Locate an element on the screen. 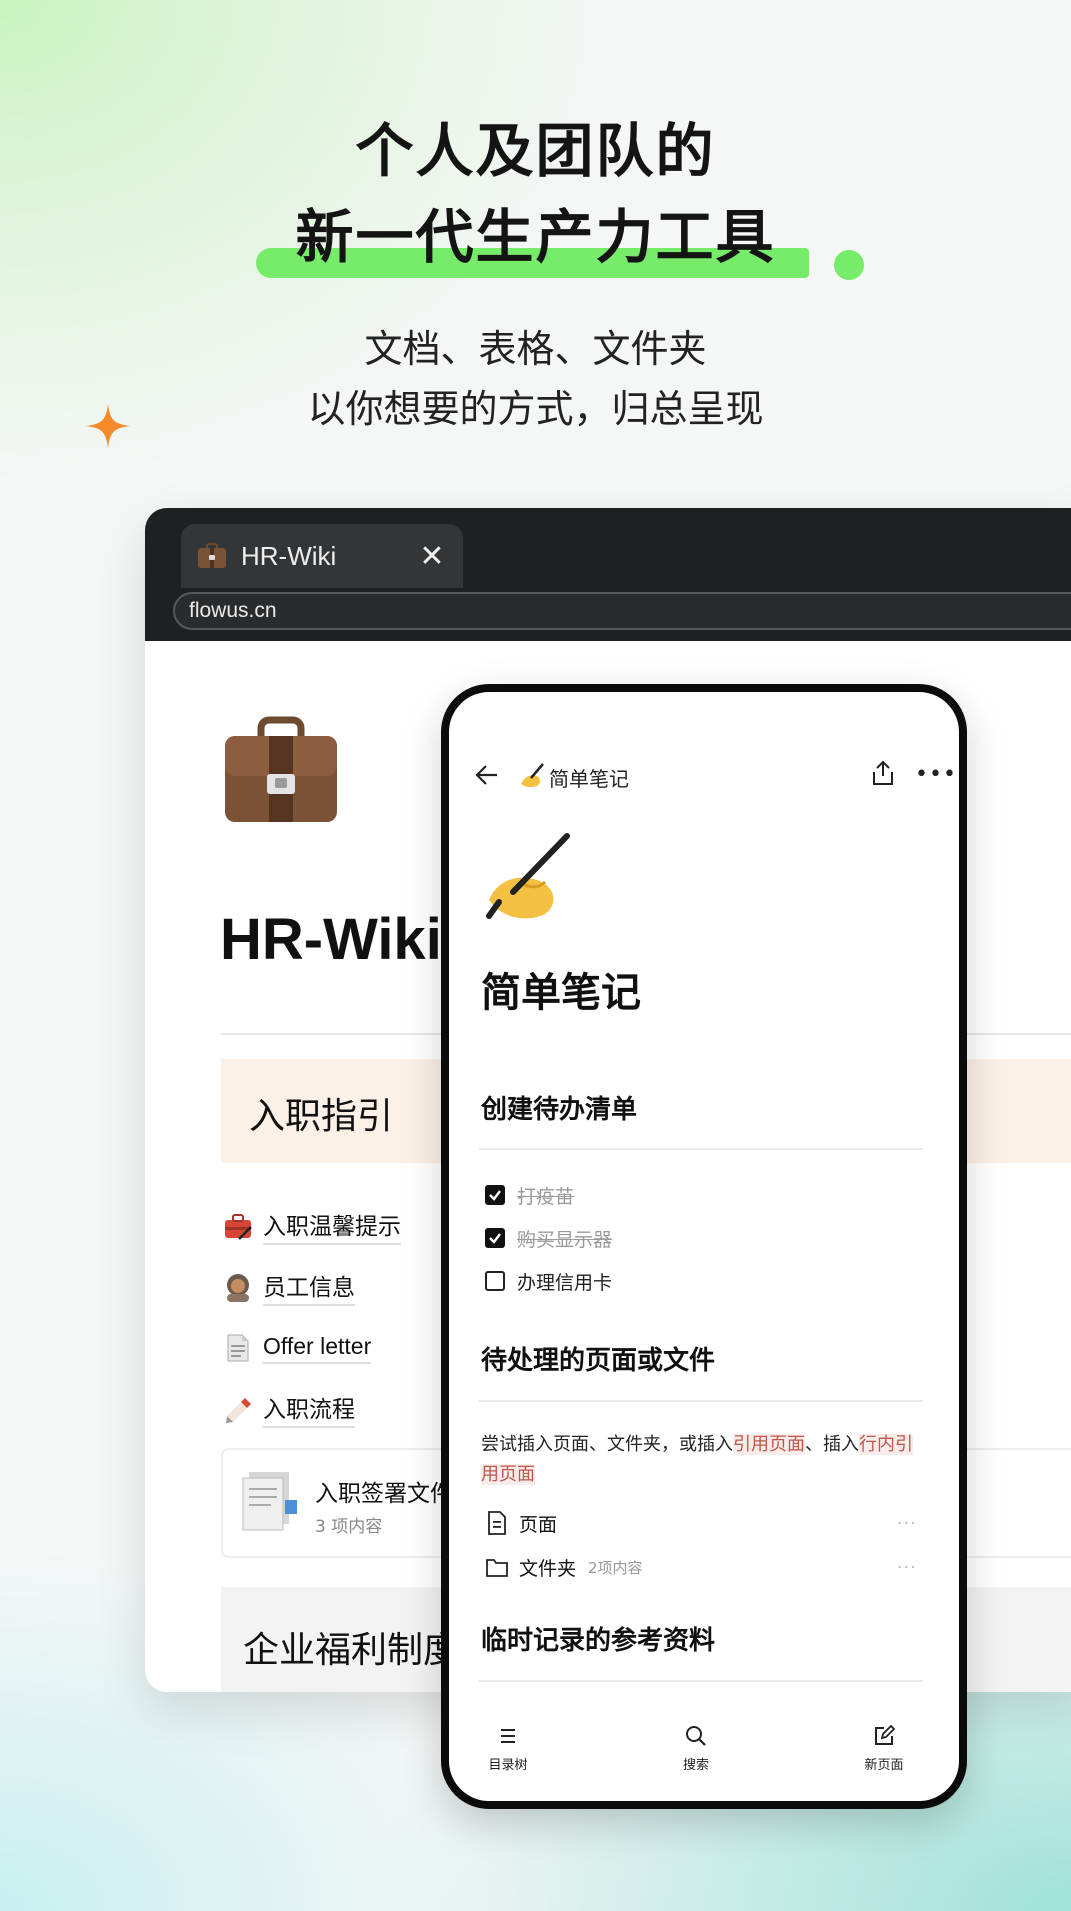  section-heading: 创建待办清单 is located at coordinates (559, 1110).